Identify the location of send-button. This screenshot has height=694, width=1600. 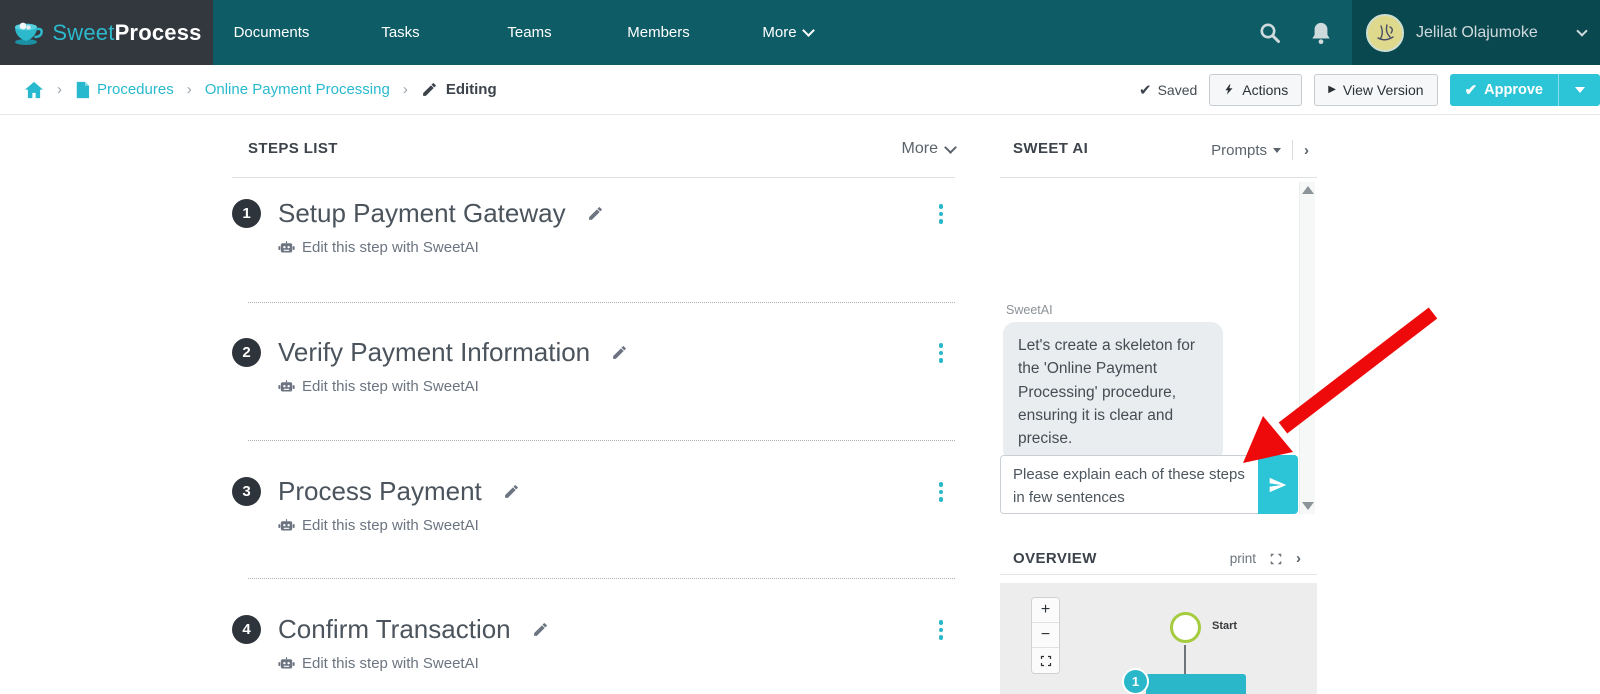
(1278, 484).